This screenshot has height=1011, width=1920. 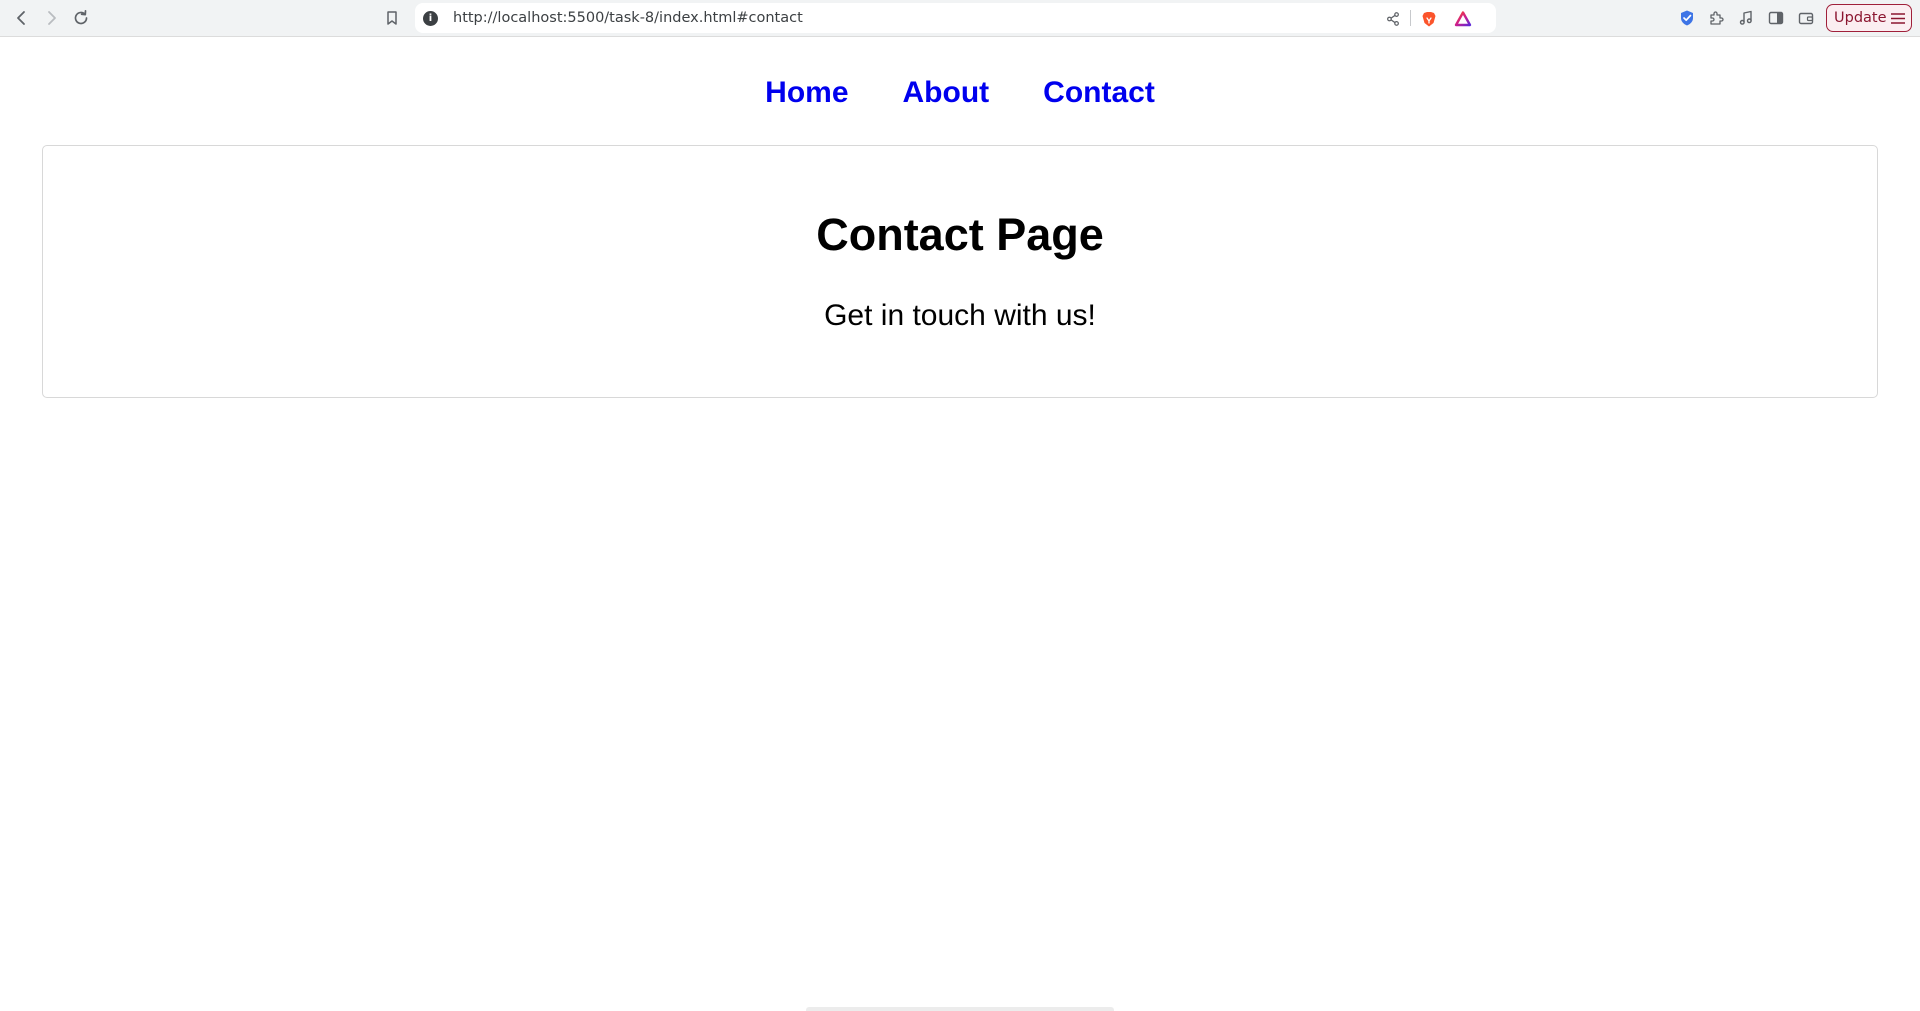 I want to click on sidebar-icon, so click(x=1776, y=18).